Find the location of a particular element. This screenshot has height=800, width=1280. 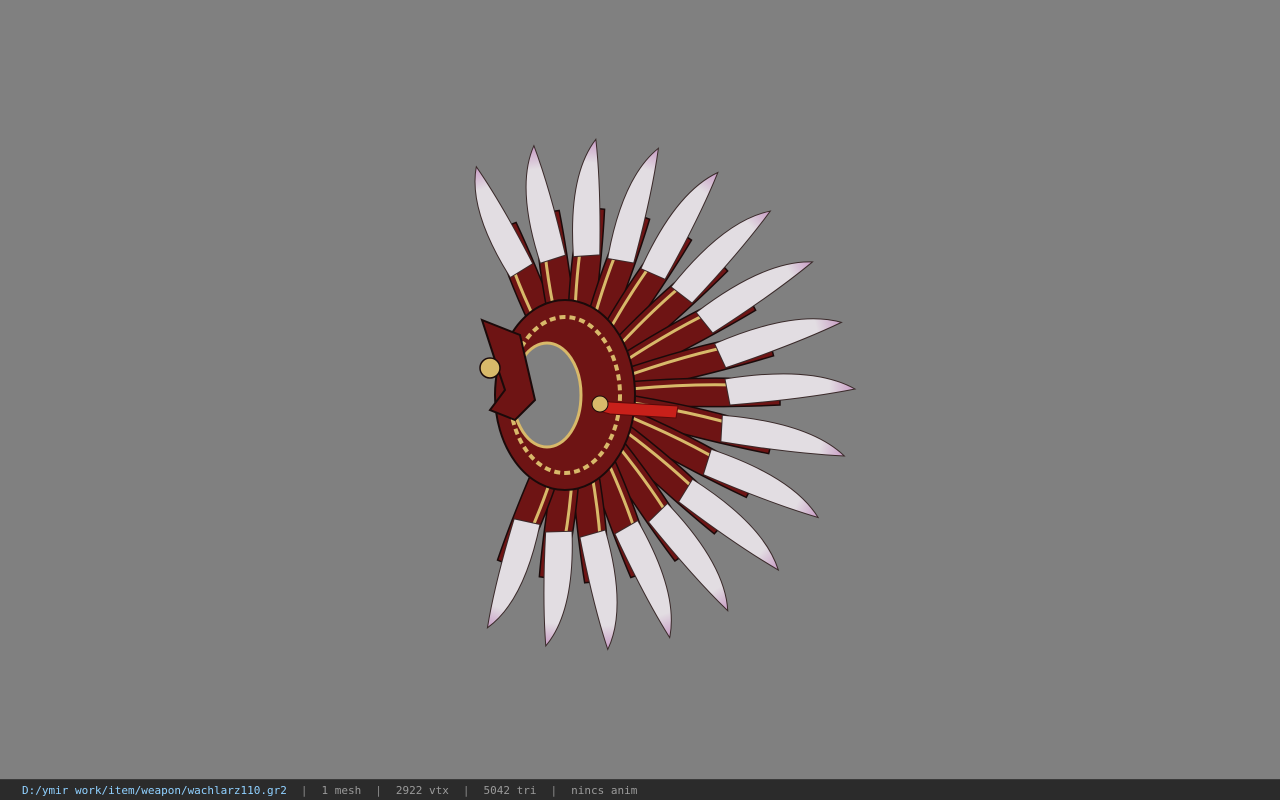

tassel-knot is located at coordinates (600, 404).